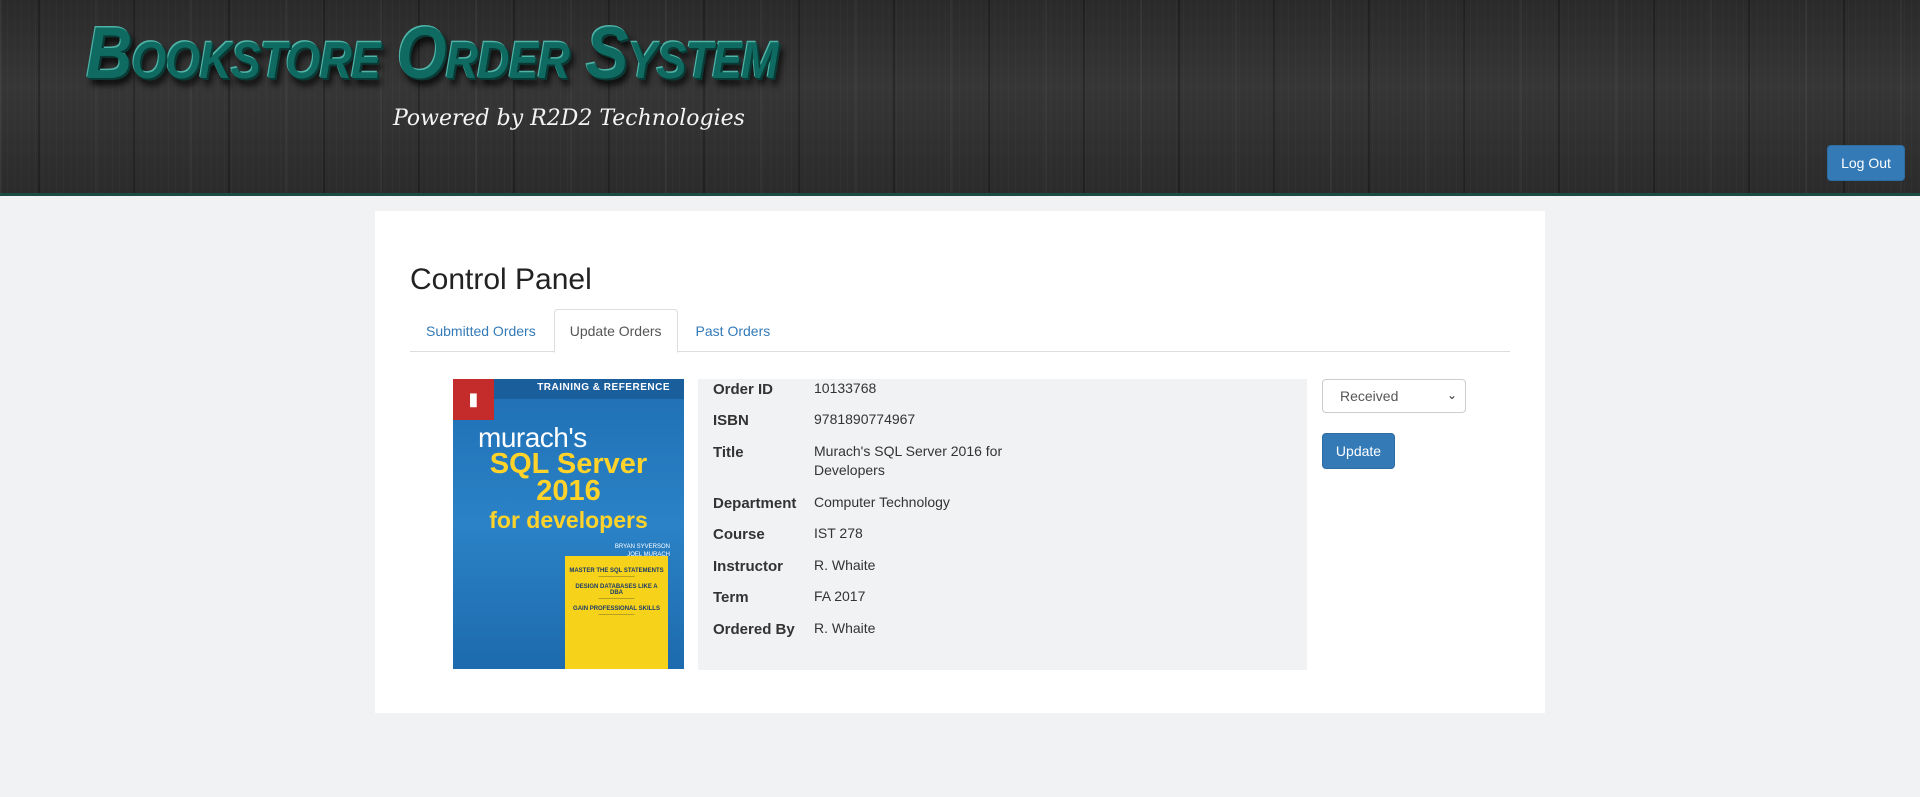  Describe the element at coordinates (731, 420) in the screenshot. I see `detail-label: ISBN` at that location.